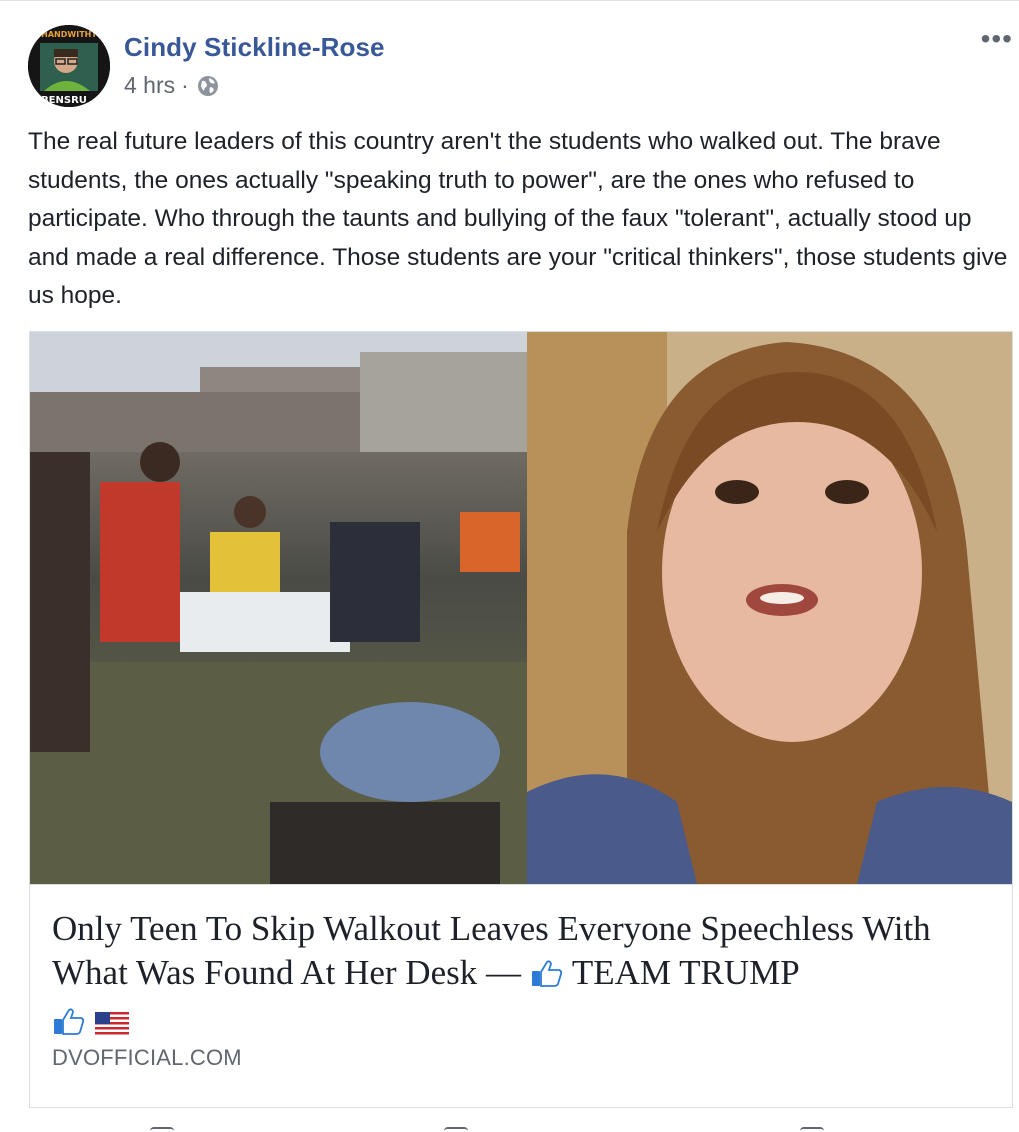 This screenshot has width=1019, height=1132. I want to click on globe-icon, so click(208, 86).